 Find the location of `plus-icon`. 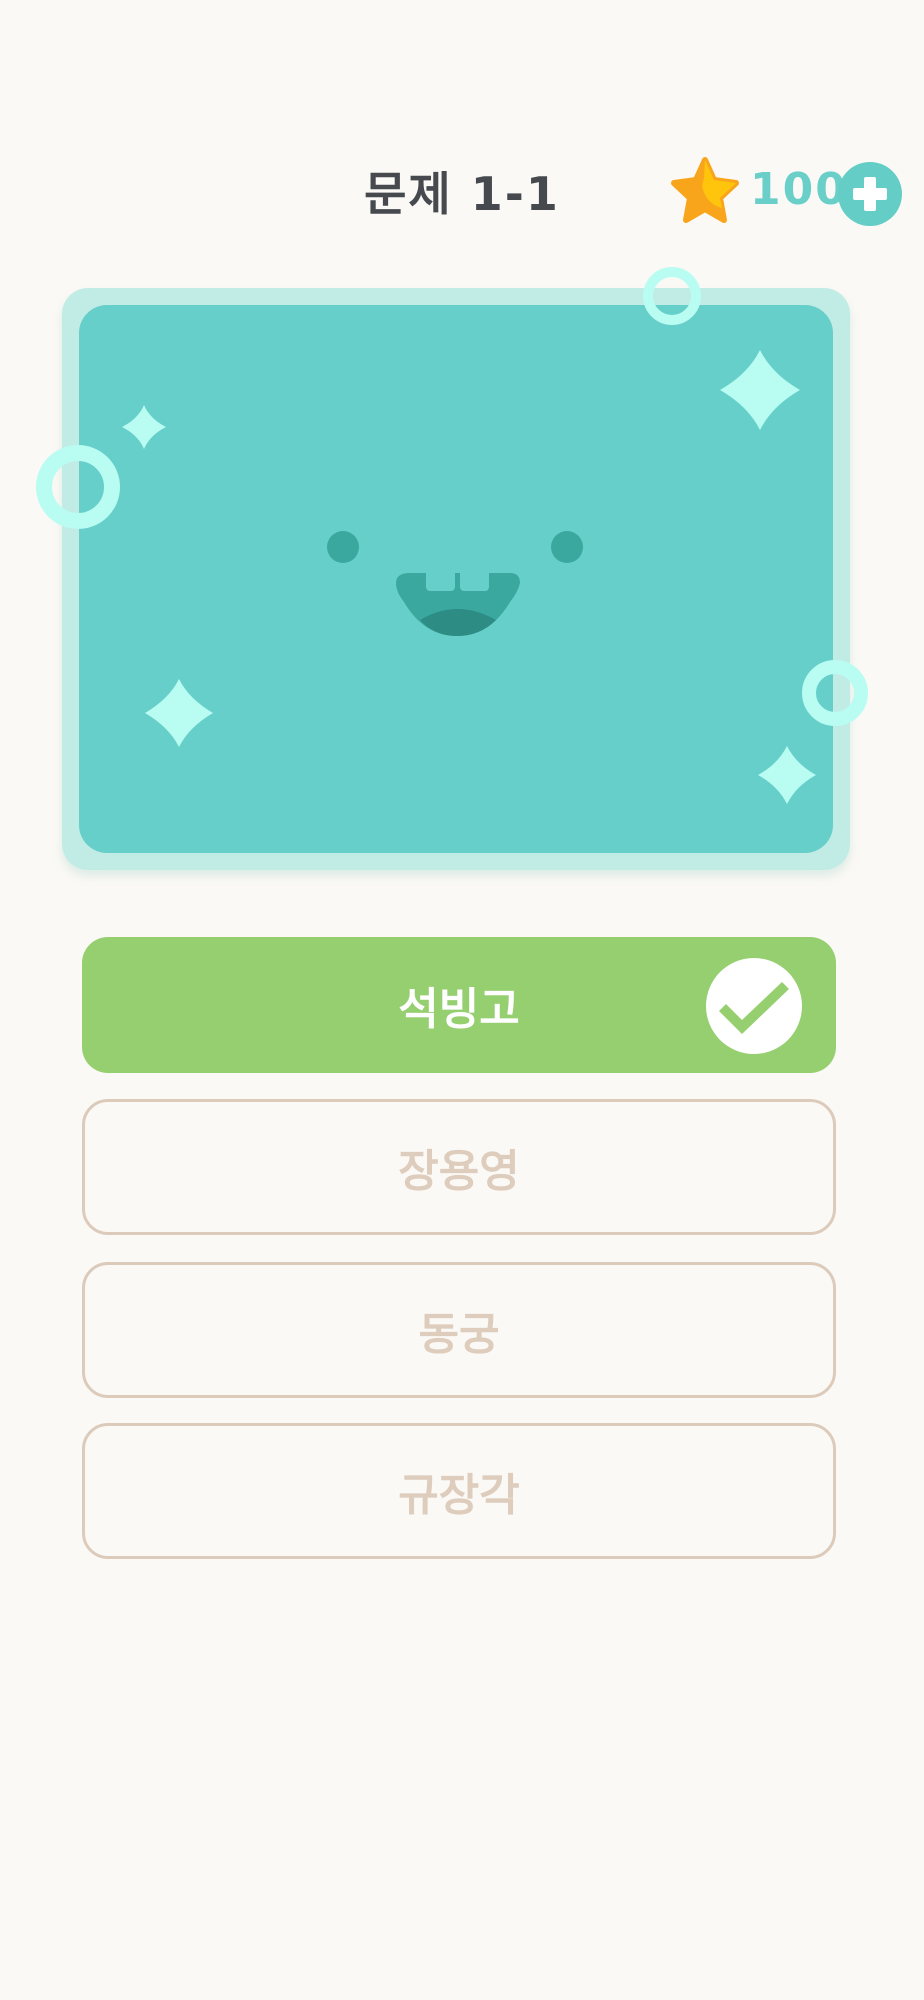

plus-icon is located at coordinates (870, 194).